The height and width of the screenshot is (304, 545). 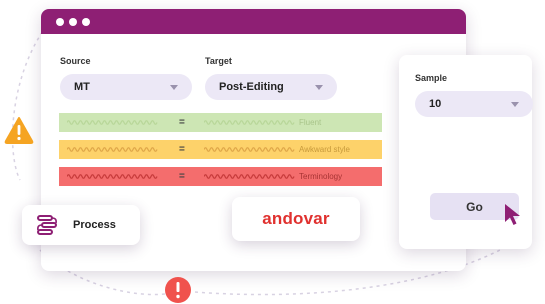 What do you see at coordinates (474, 104) in the screenshot?
I see `sample-select: 10` at bounding box center [474, 104].